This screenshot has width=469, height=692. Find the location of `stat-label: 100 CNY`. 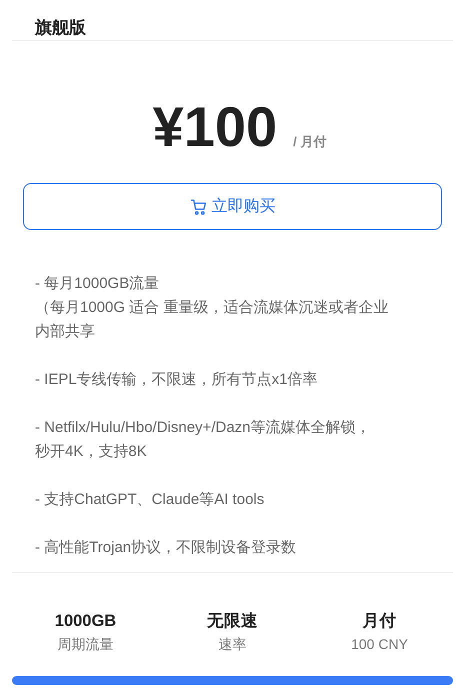

stat-label: 100 CNY is located at coordinates (379, 644).